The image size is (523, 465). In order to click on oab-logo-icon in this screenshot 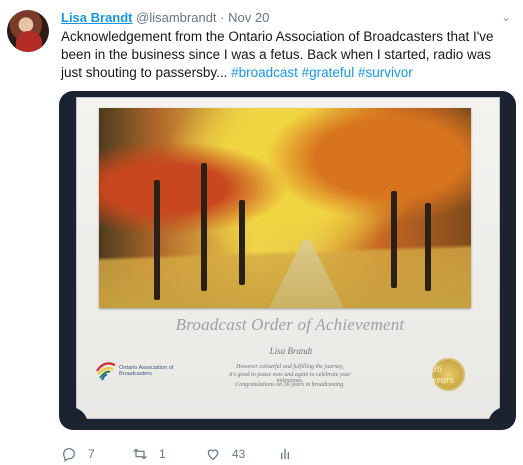, I will do `click(106, 371)`.